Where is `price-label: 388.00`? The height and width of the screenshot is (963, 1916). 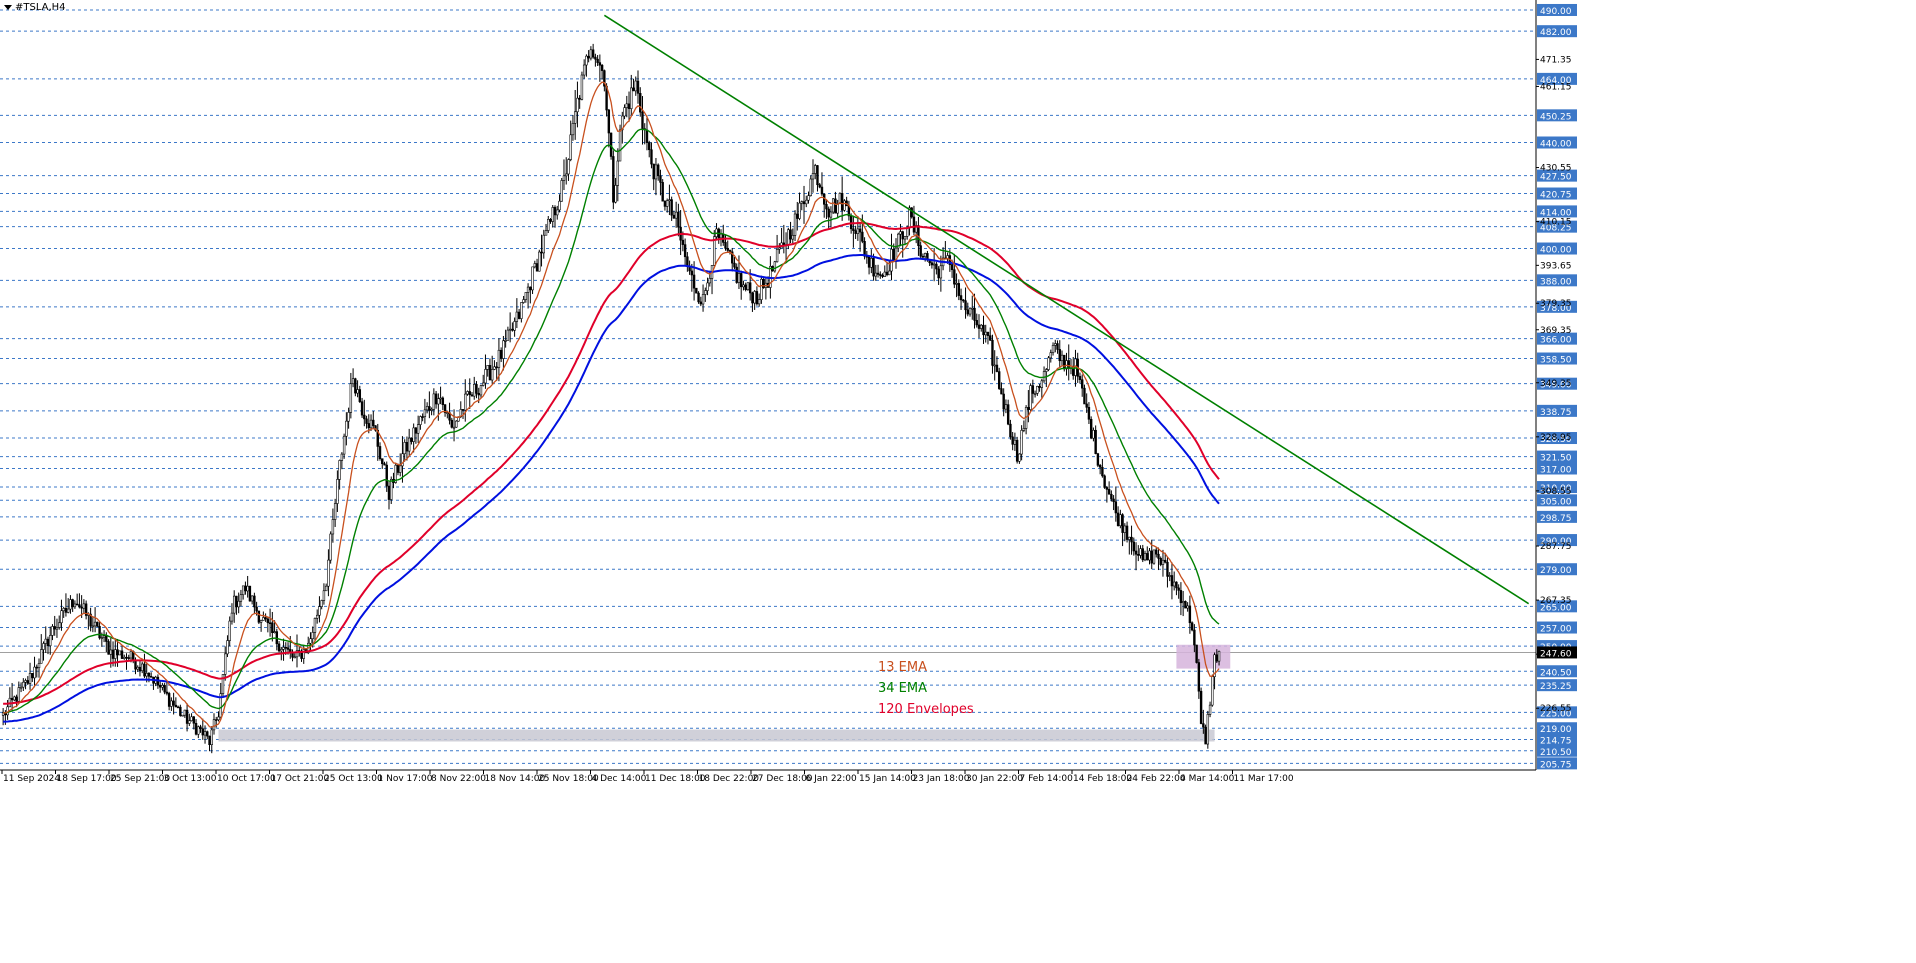 price-label: 388.00 is located at coordinates (1556, 282).